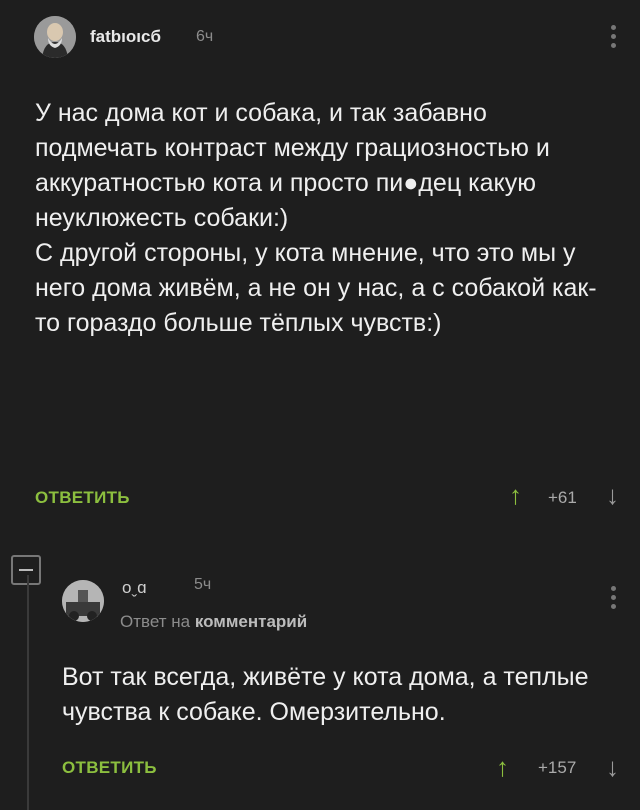 This screenshot has width=640, height=810. I want to click on username: oˬɑ, so click(134, 588).